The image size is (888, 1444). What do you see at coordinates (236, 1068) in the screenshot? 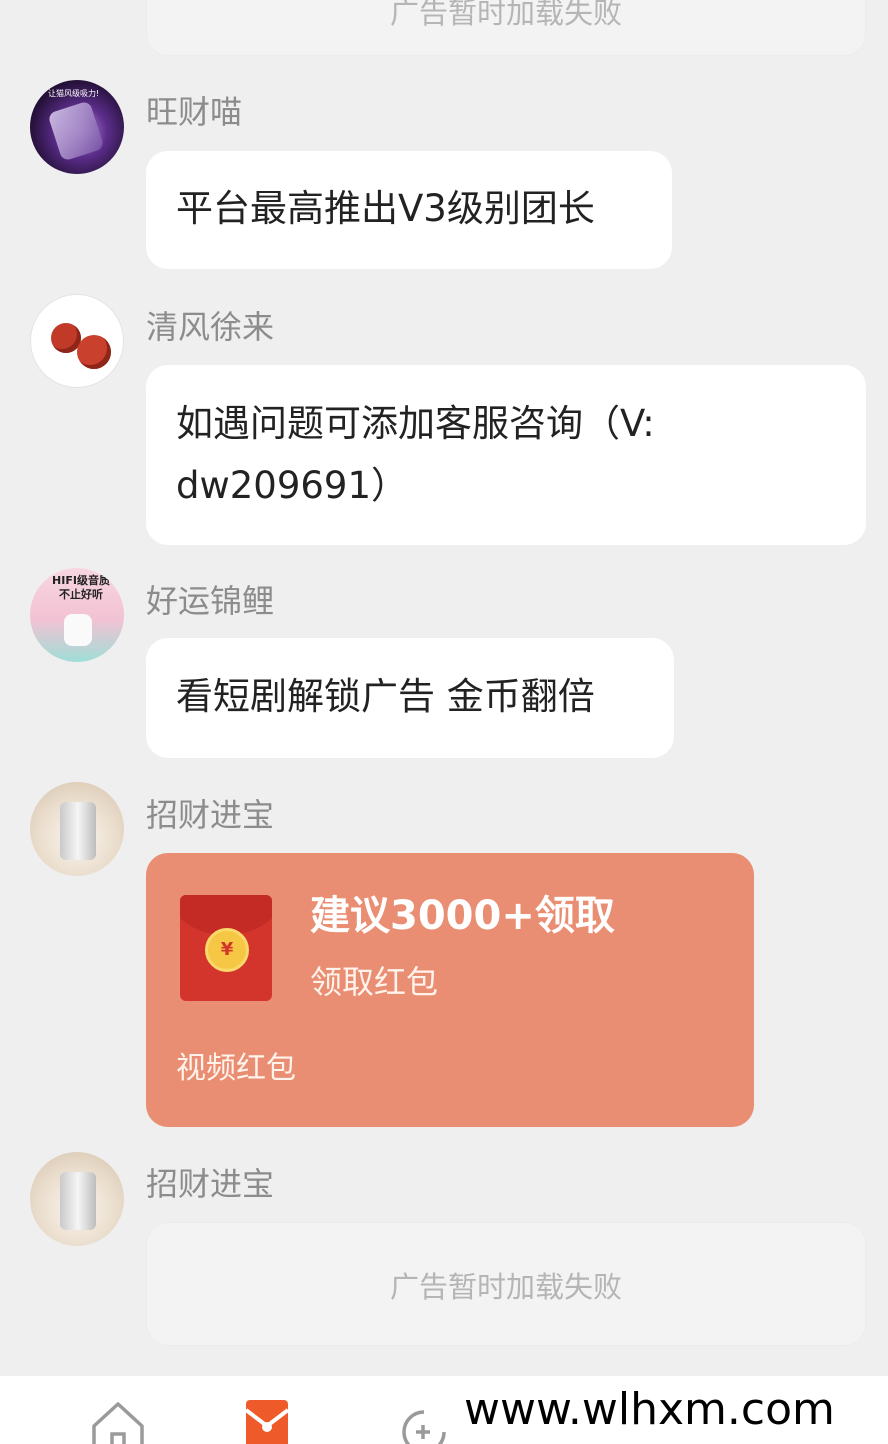
I see `red-packet-footer: 视频红包` at bounding box center [236, 1068].